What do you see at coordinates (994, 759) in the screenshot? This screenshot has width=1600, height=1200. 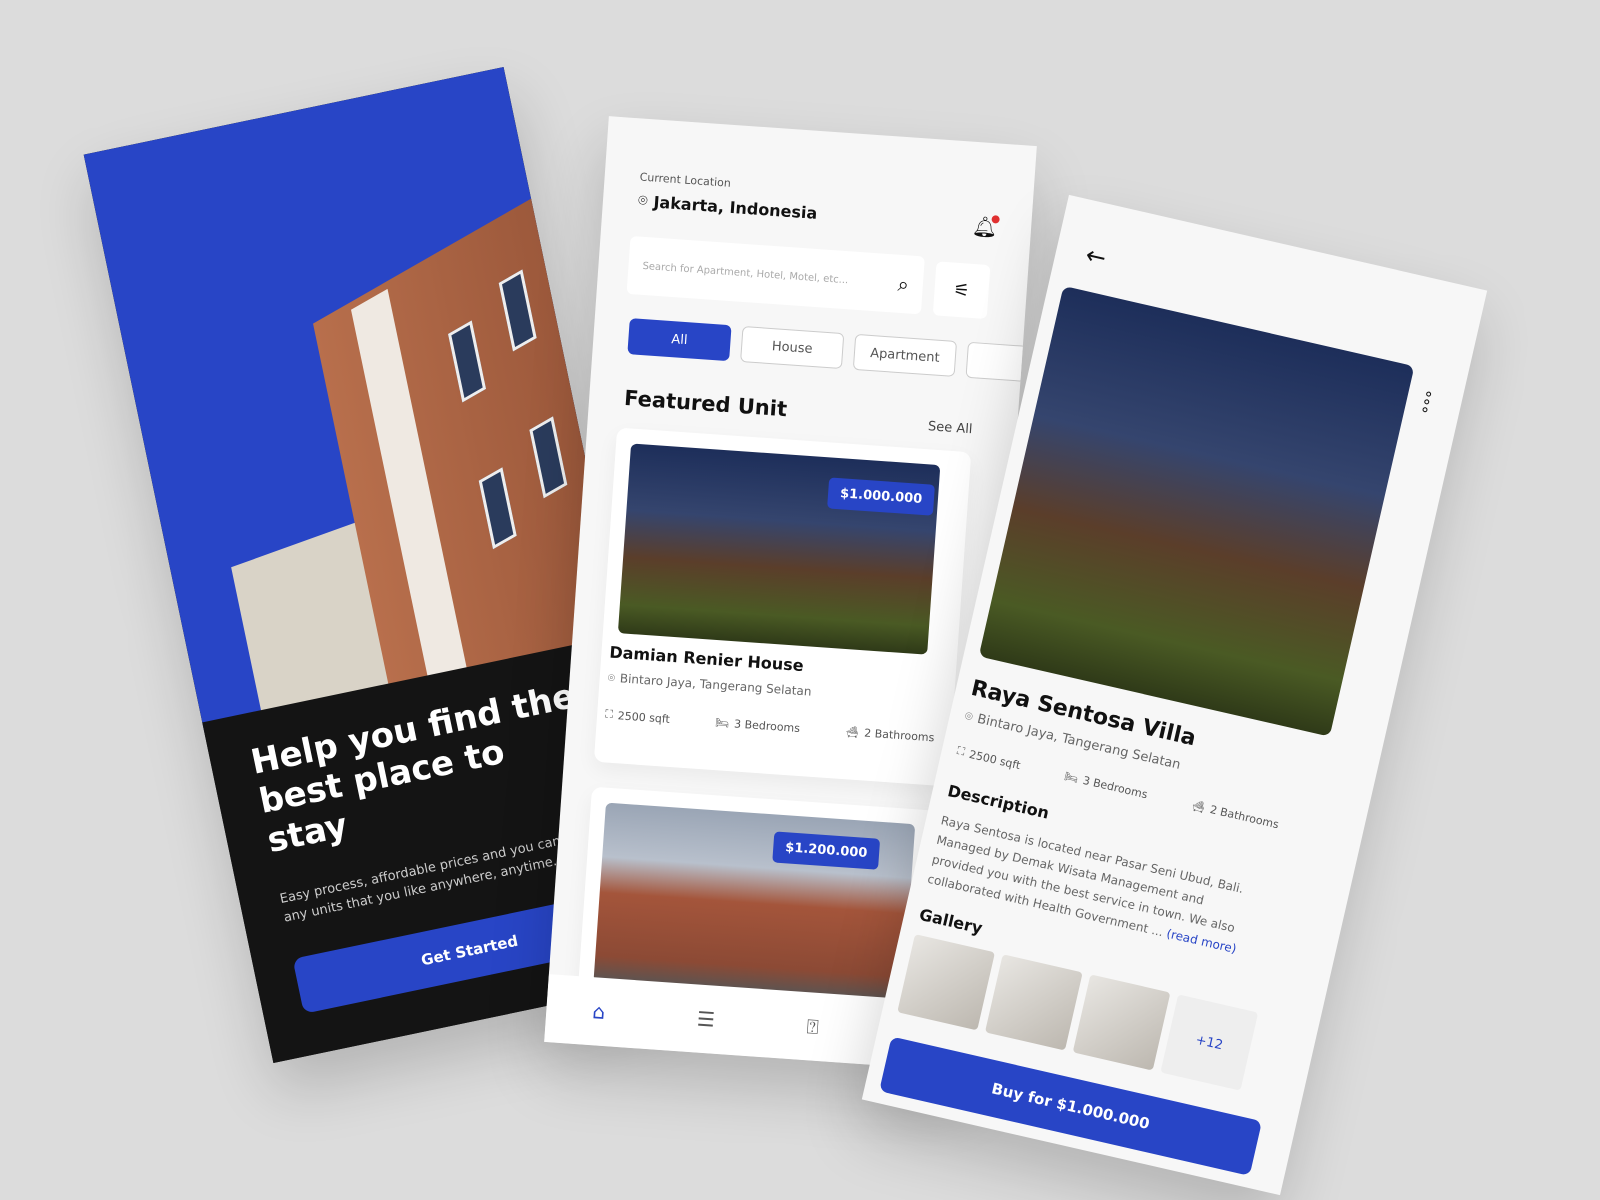 I see `villa-area: 2500 sqft` at bounding box center [994, 759].